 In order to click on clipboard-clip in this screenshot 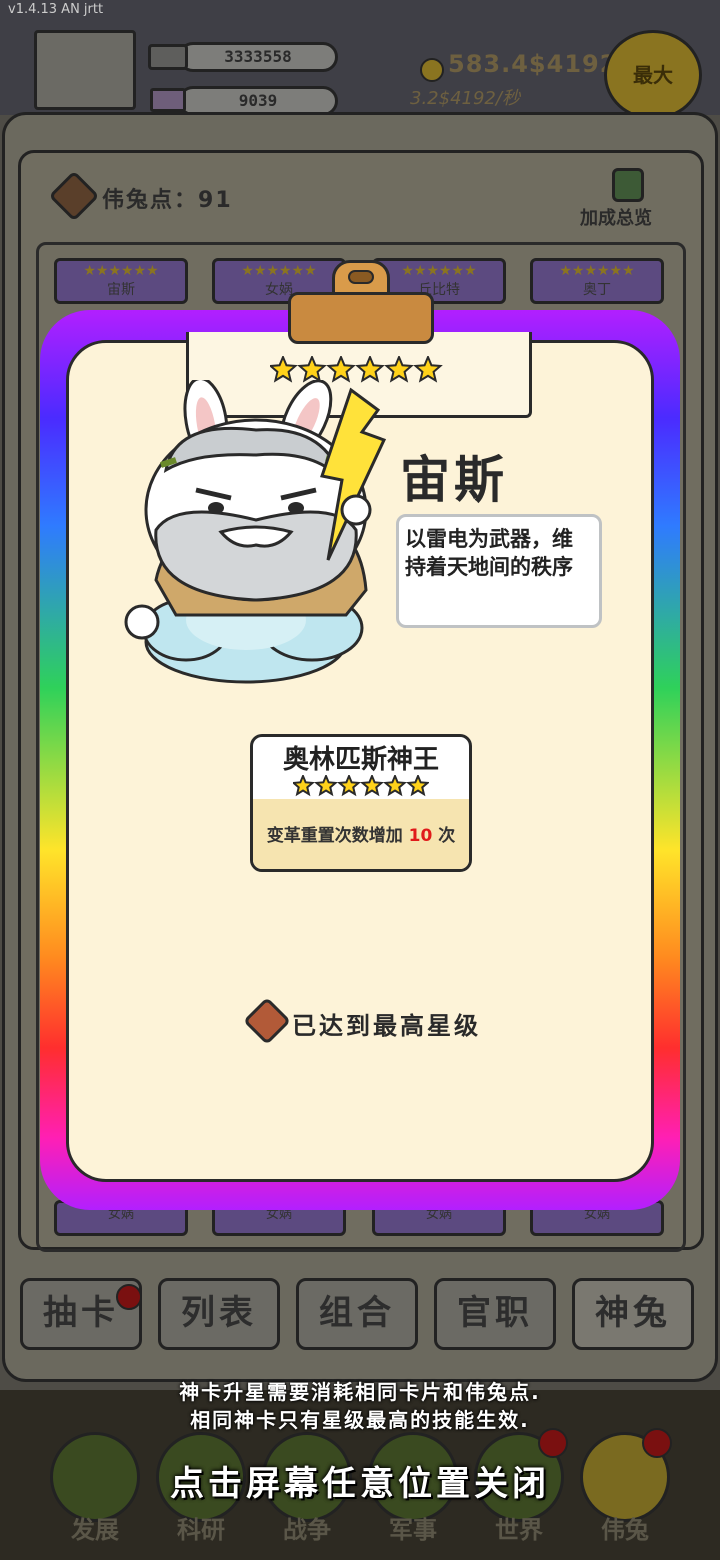, I will do `click(361, 318)`.